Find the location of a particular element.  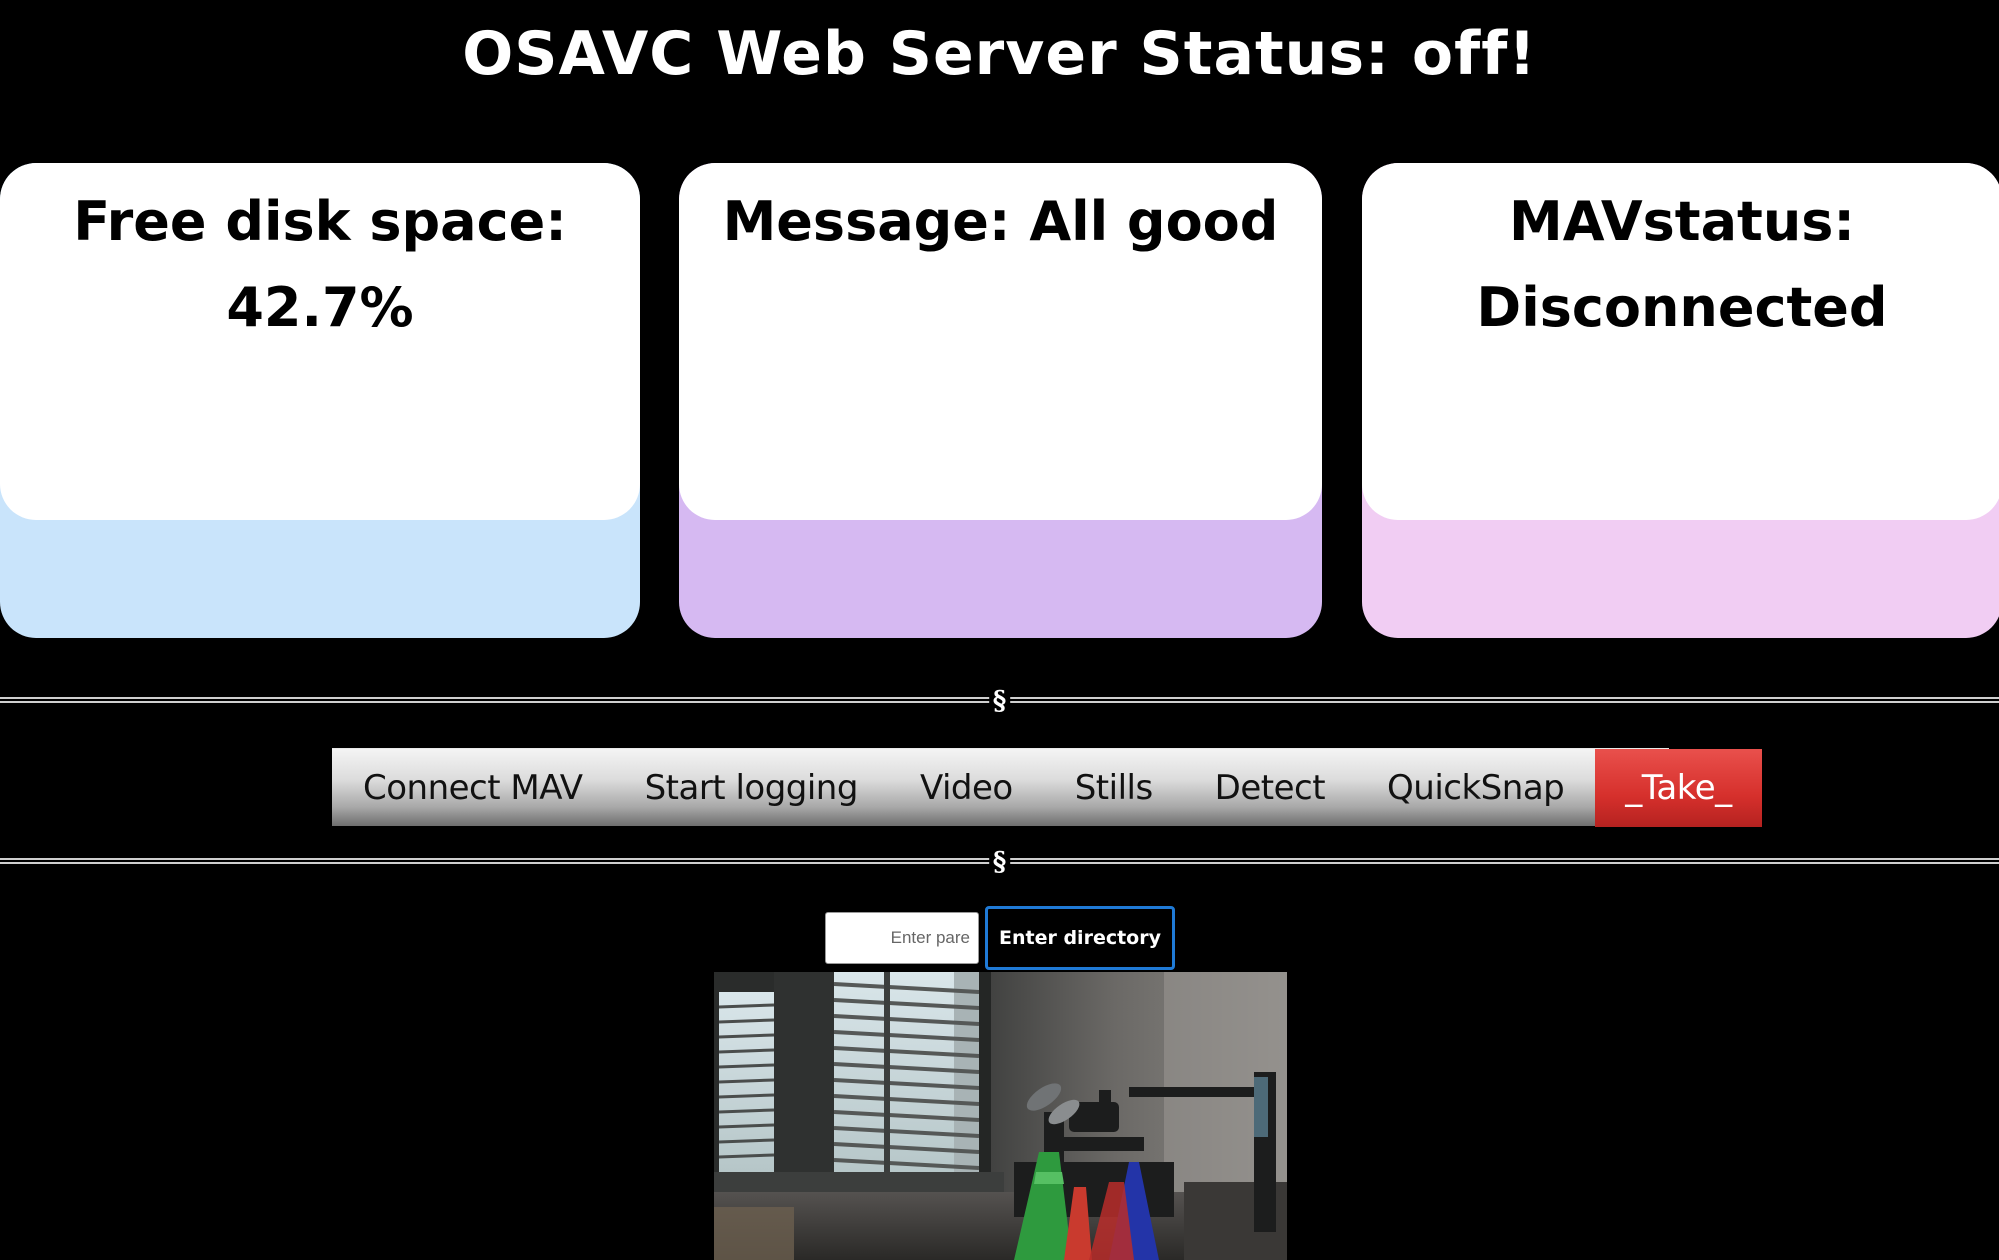

message-card: Message: All good is located at coordinates (1000, 400).